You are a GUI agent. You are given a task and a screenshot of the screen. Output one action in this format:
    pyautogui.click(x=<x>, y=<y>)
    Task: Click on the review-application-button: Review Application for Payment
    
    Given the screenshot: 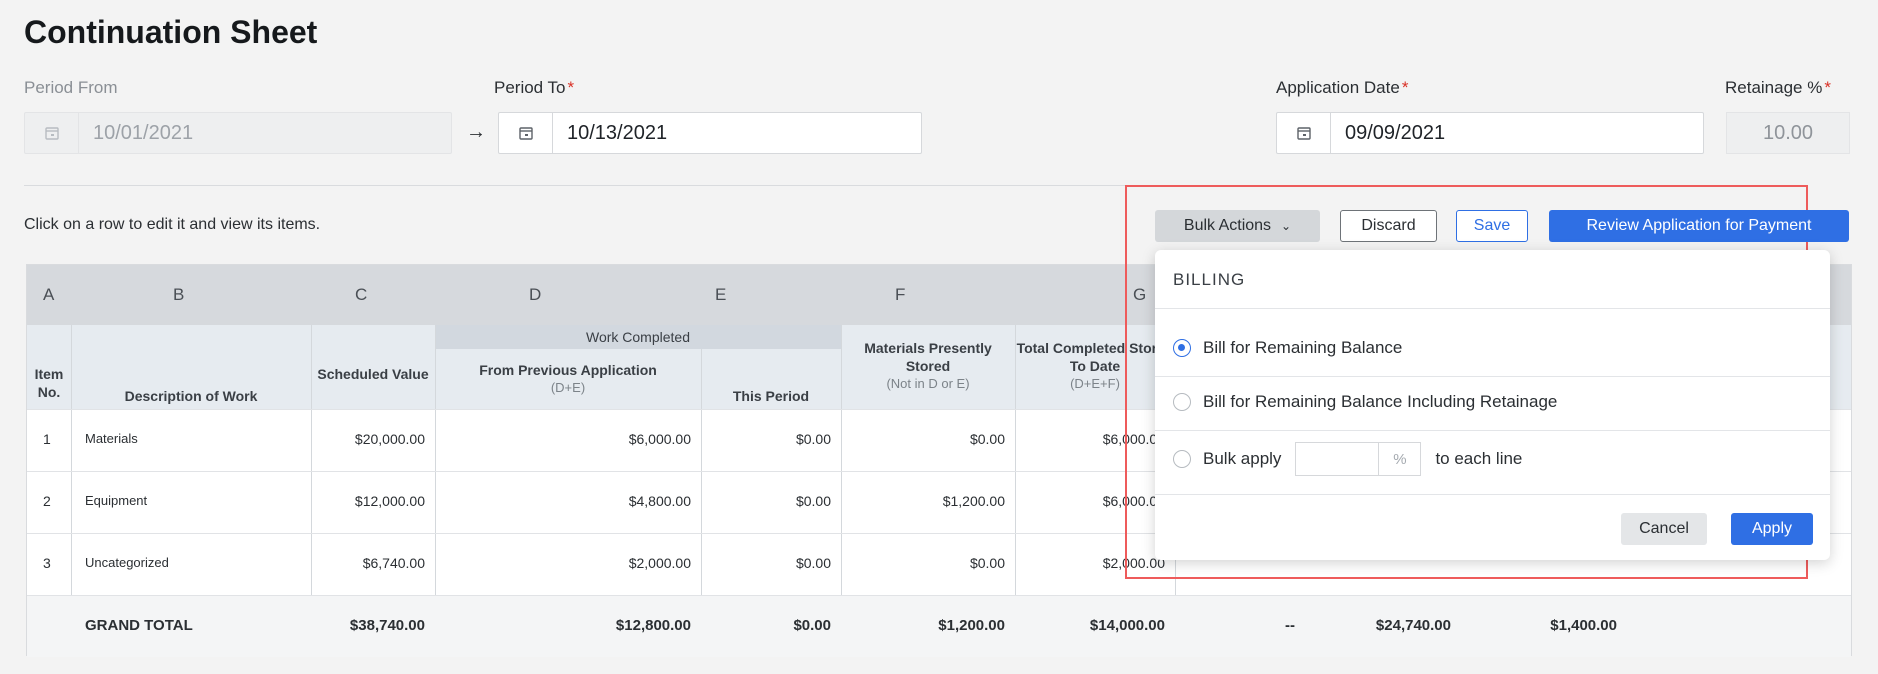 What is the action you would take?
    pyautogui.click(x=1699, y=226)
    